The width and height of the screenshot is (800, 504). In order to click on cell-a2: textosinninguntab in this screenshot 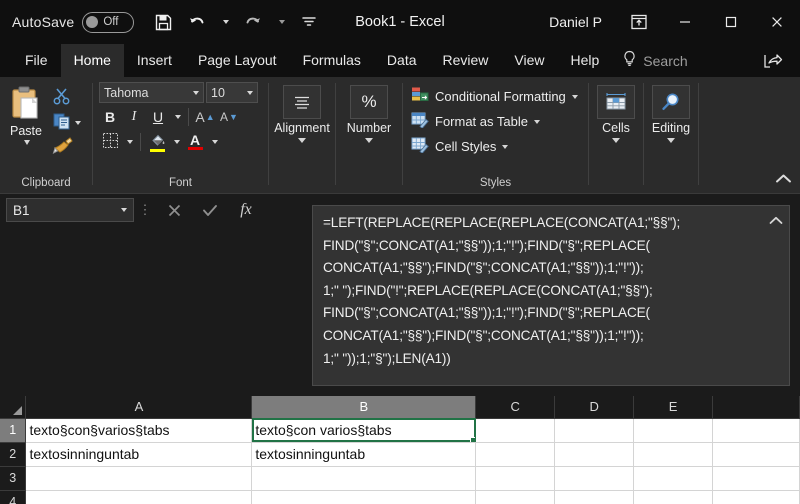, I will do `click(139, 454)`.